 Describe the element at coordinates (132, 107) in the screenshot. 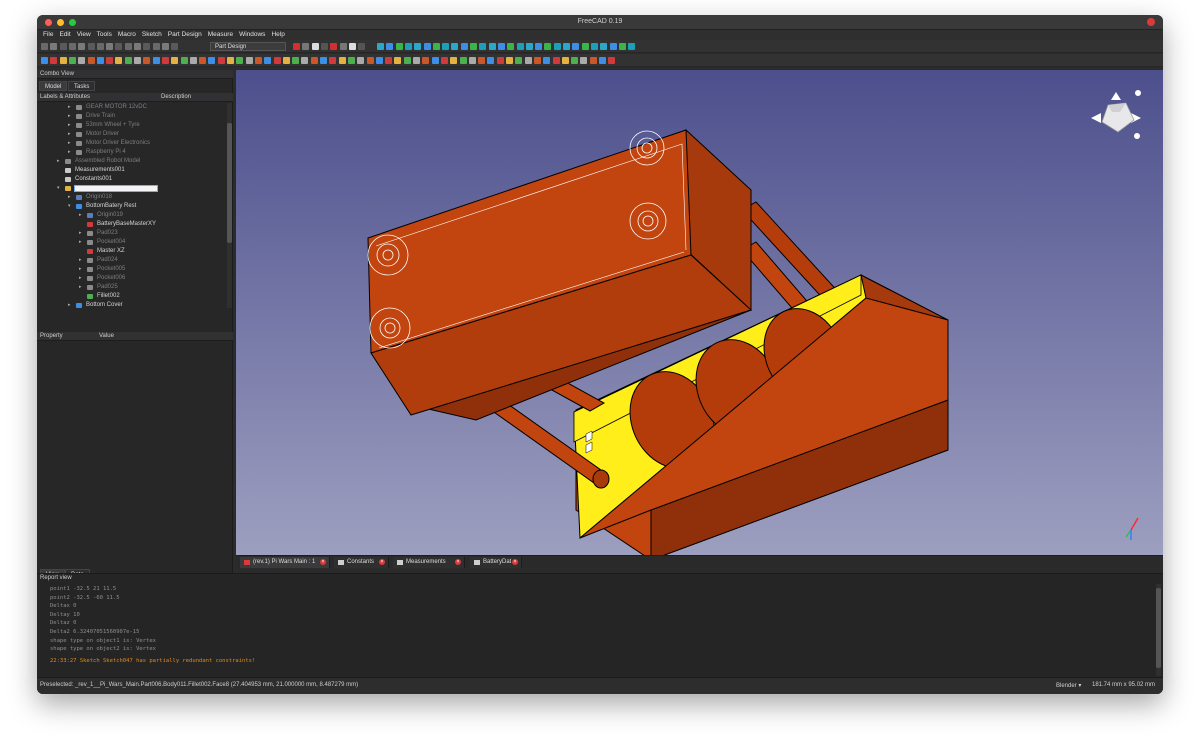

I see `tree-item: ▸ GEAR MOTOR 12vDC` at that location.